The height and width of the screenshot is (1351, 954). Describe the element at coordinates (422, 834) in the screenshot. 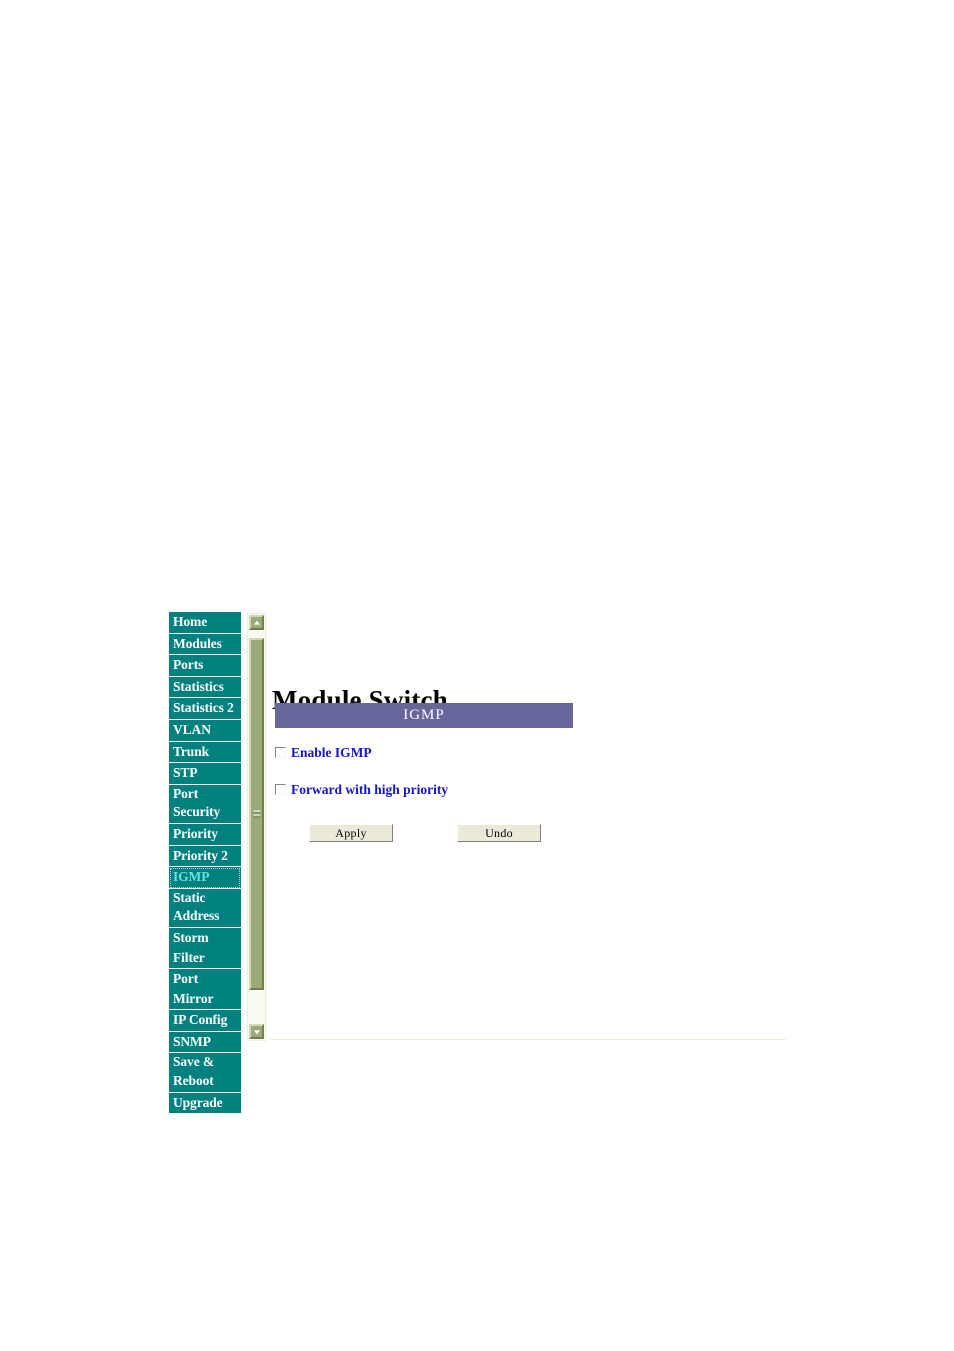

I see `form-button-row: Apply Undo` at that location.